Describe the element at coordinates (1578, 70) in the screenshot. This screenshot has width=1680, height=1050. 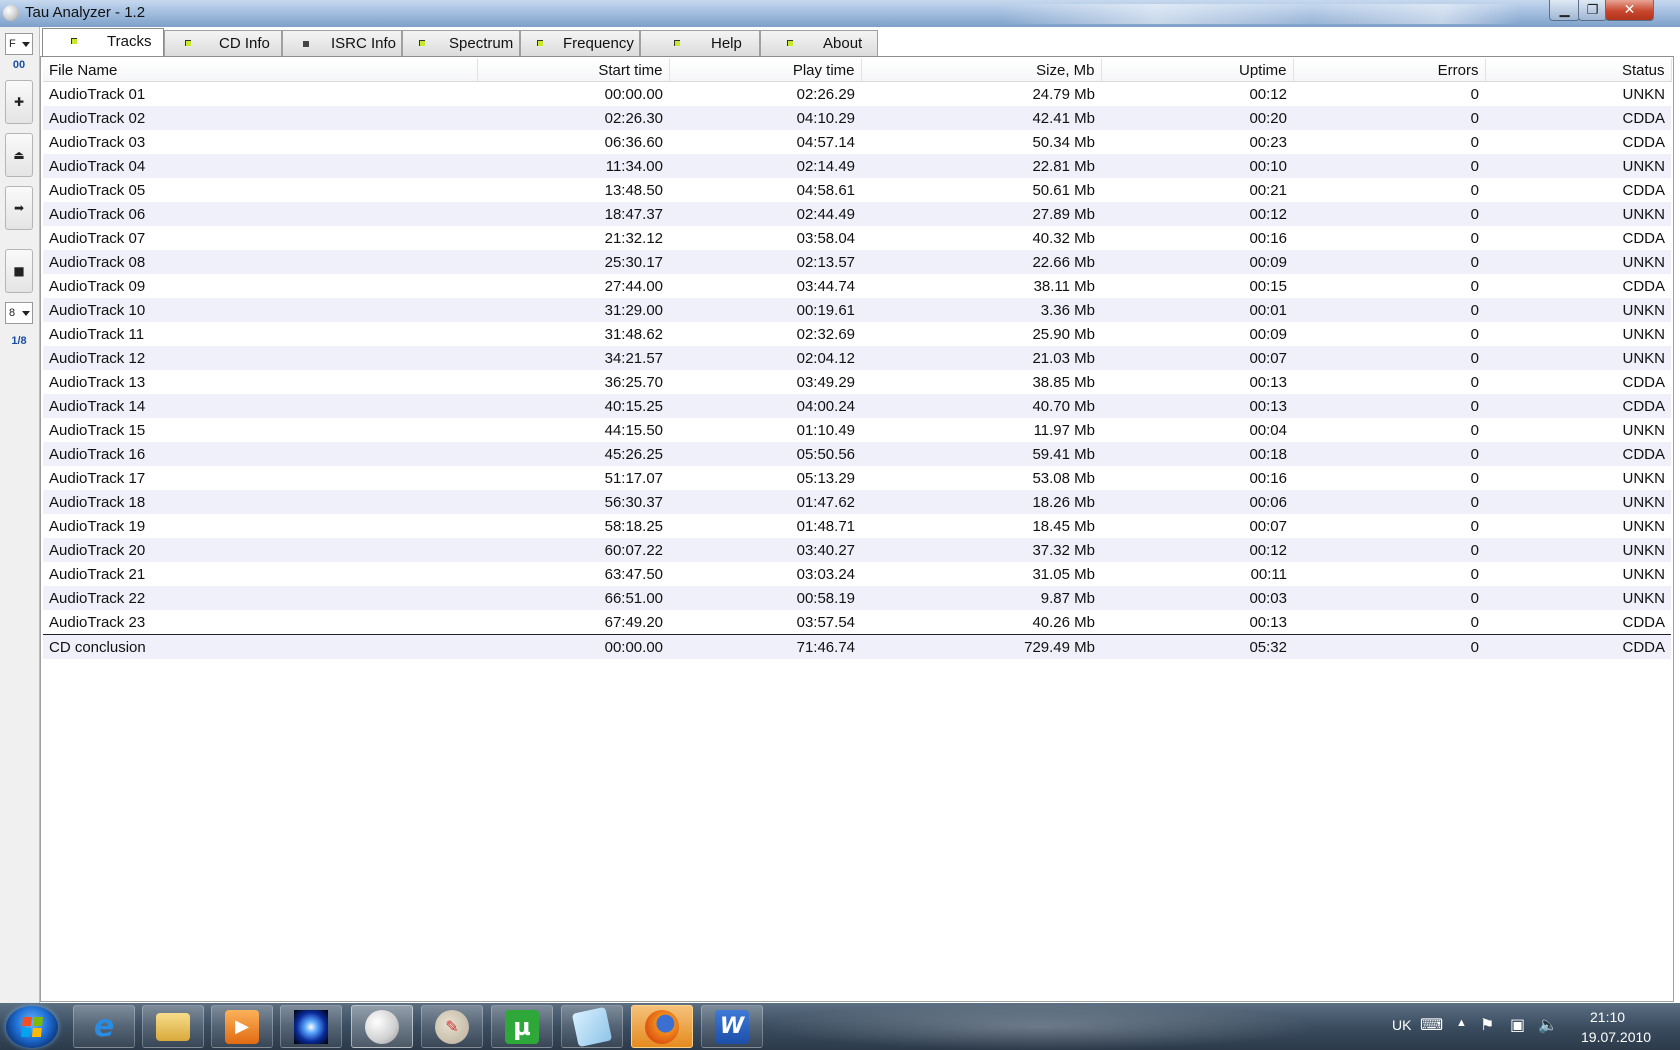
I see `column-header-status: Status` at that location.